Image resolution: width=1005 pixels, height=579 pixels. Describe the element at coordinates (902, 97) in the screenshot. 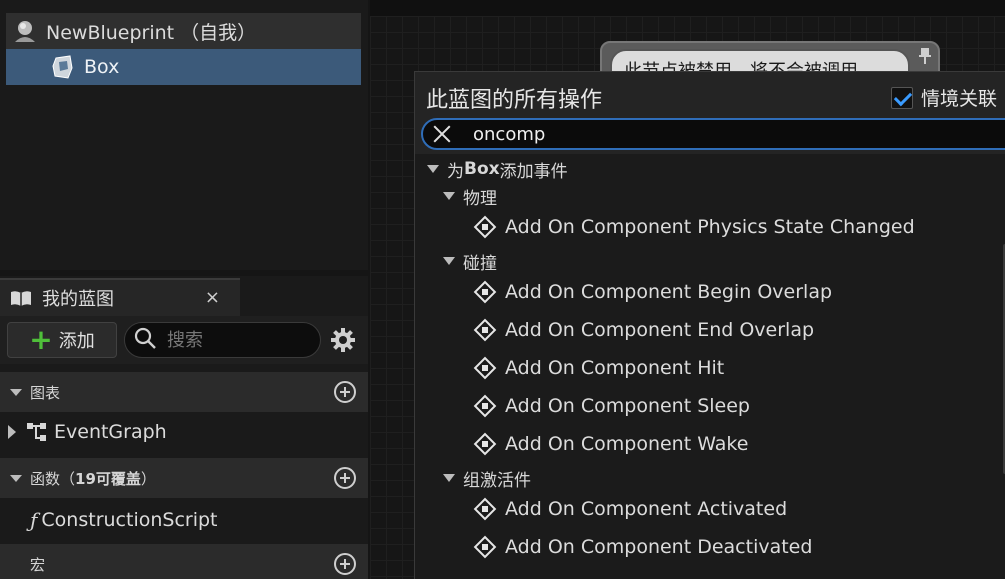

I see `context-sensitive-checkbox` at that location.